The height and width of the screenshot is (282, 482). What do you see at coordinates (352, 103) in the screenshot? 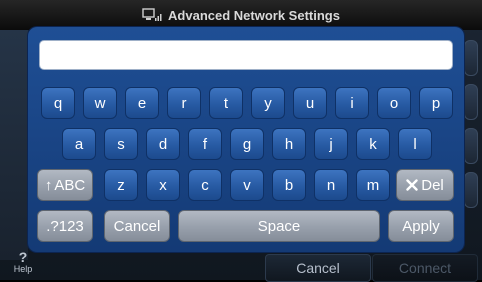
I see `key-i: i` at bounding box center [352, 103].